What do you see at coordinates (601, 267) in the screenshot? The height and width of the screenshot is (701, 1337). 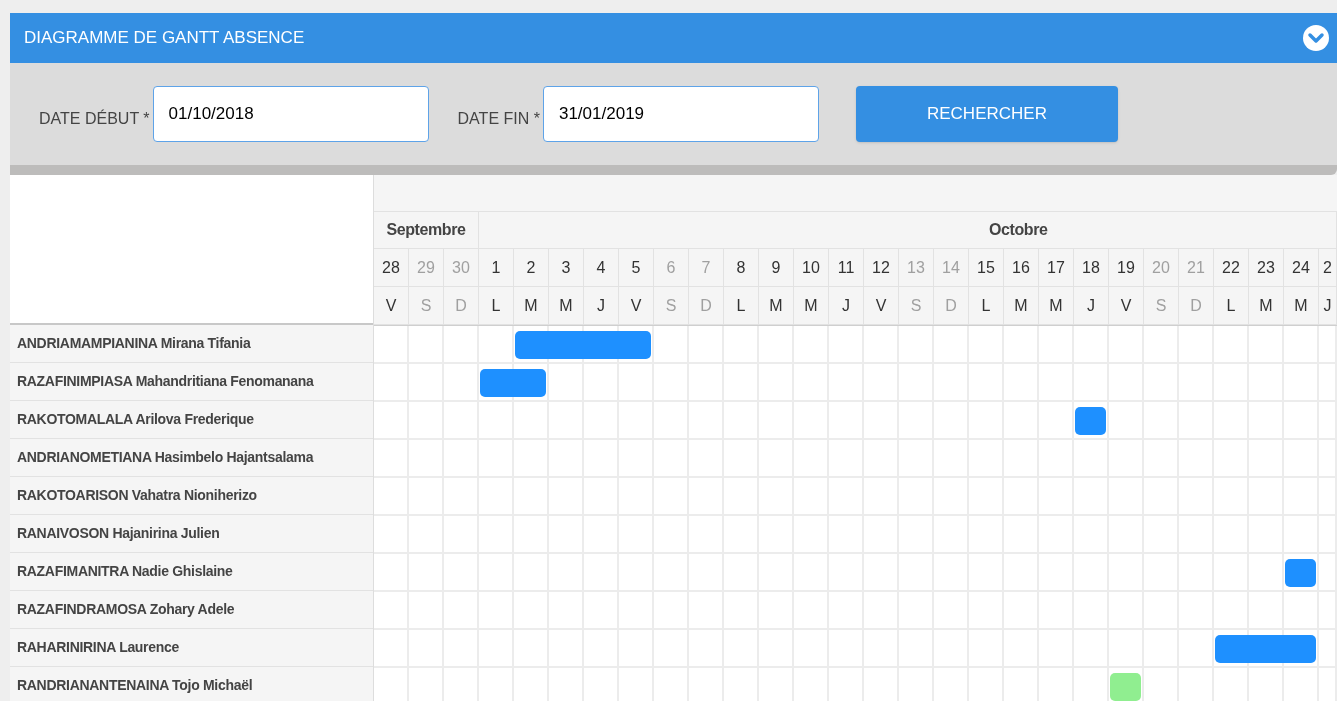 I see `day-number: 4` at bounding box center [601, 267].